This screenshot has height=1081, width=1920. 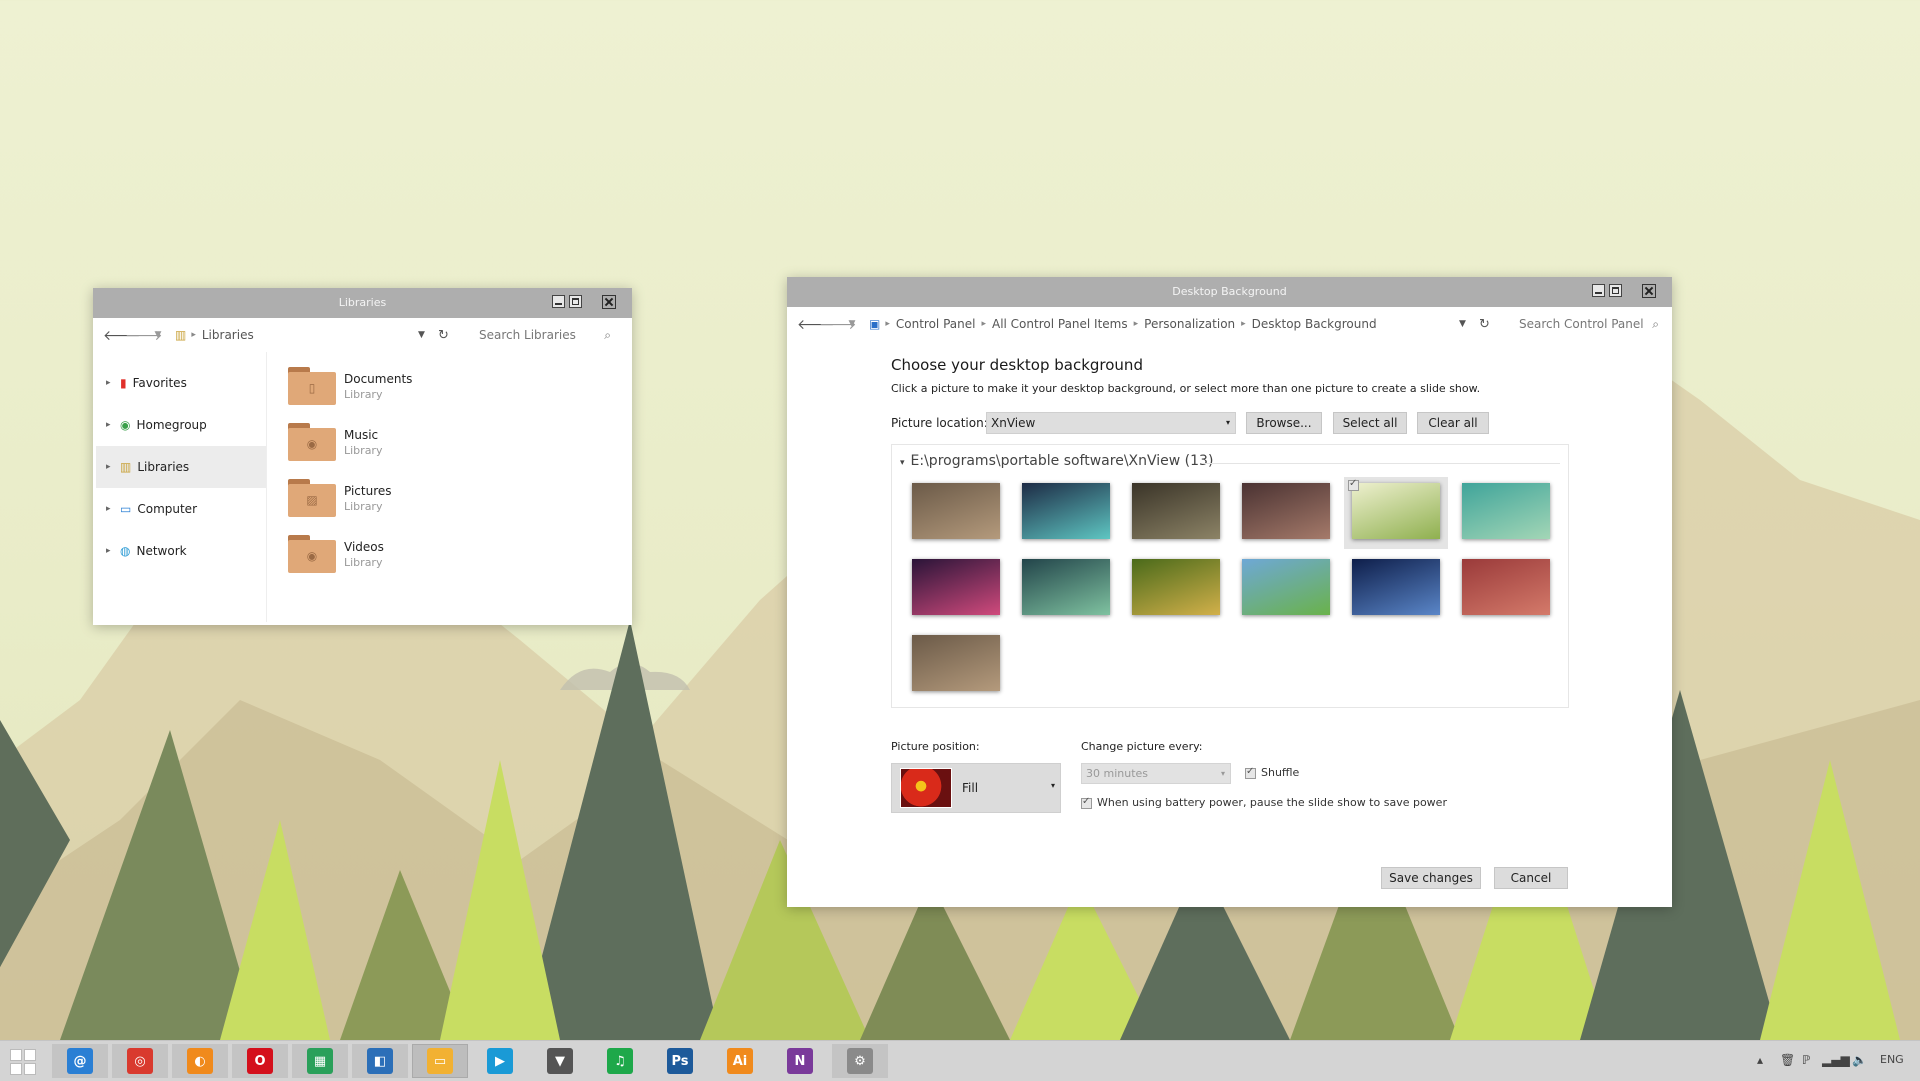 I want to click on taskbar-app: ◧, so click(x=380, y=1061).